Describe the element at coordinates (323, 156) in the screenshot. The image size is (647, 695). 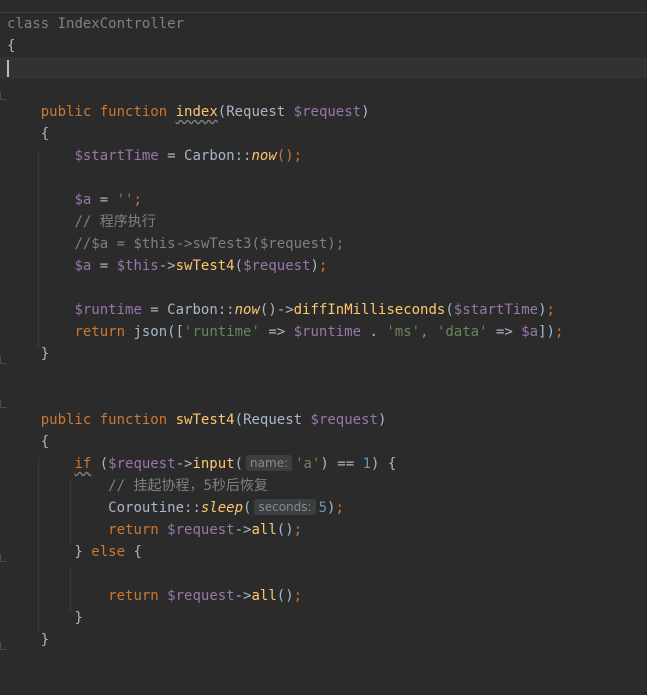
I see `code-line: $startTime = Carbon::now();` at that location.